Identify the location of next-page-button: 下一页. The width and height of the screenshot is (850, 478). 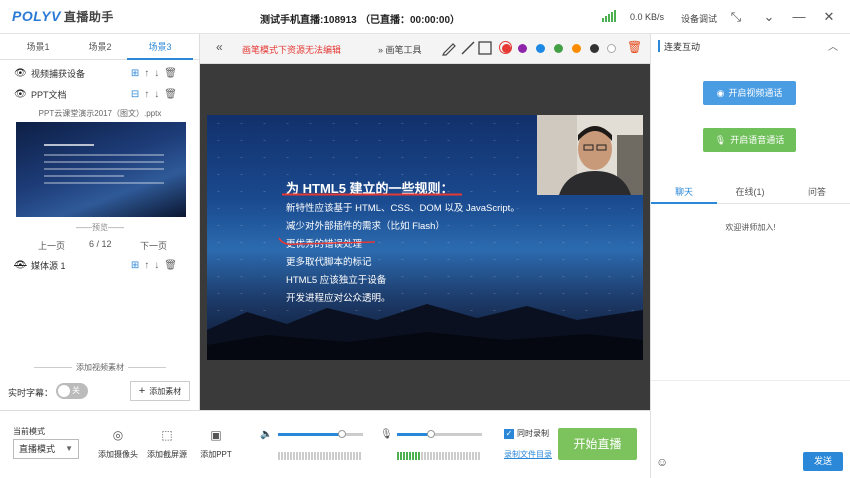
(153, 245).